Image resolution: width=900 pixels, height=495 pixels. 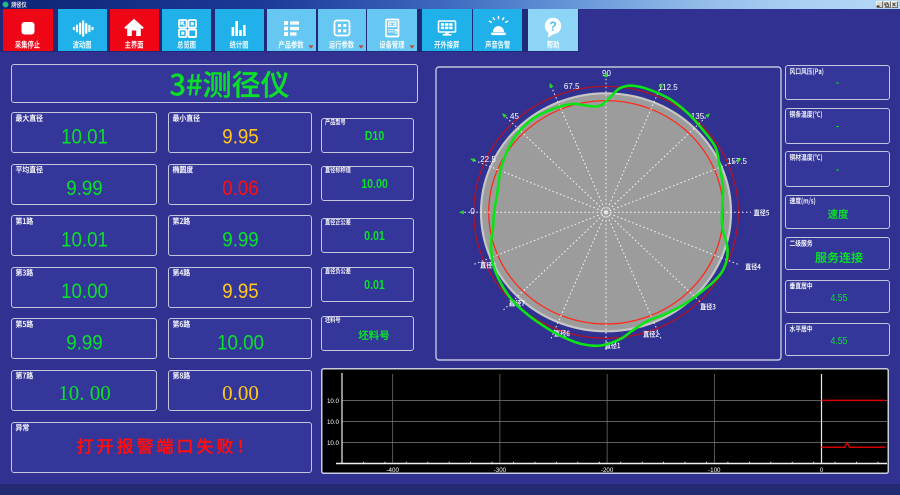 I want to click on svg-text: -300, so click(x=500, y=470).